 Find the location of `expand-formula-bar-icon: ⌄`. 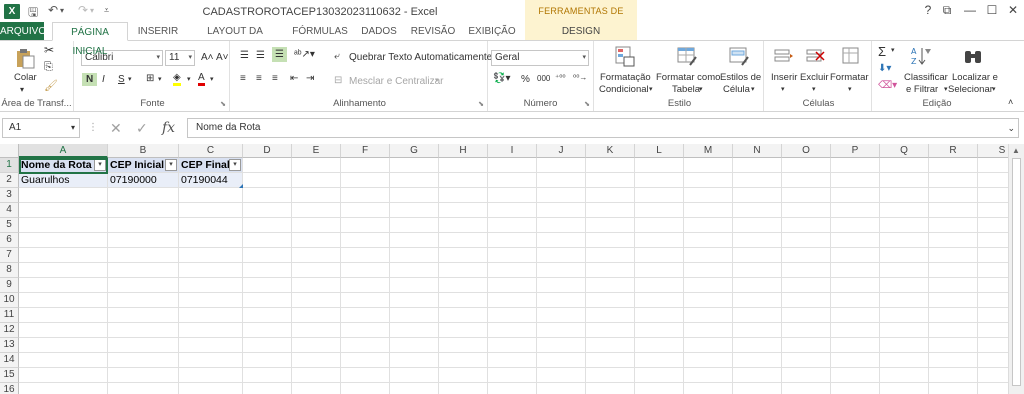

expand-formula-bar-icon: ⌄ is located at coordinates (1011, 128).